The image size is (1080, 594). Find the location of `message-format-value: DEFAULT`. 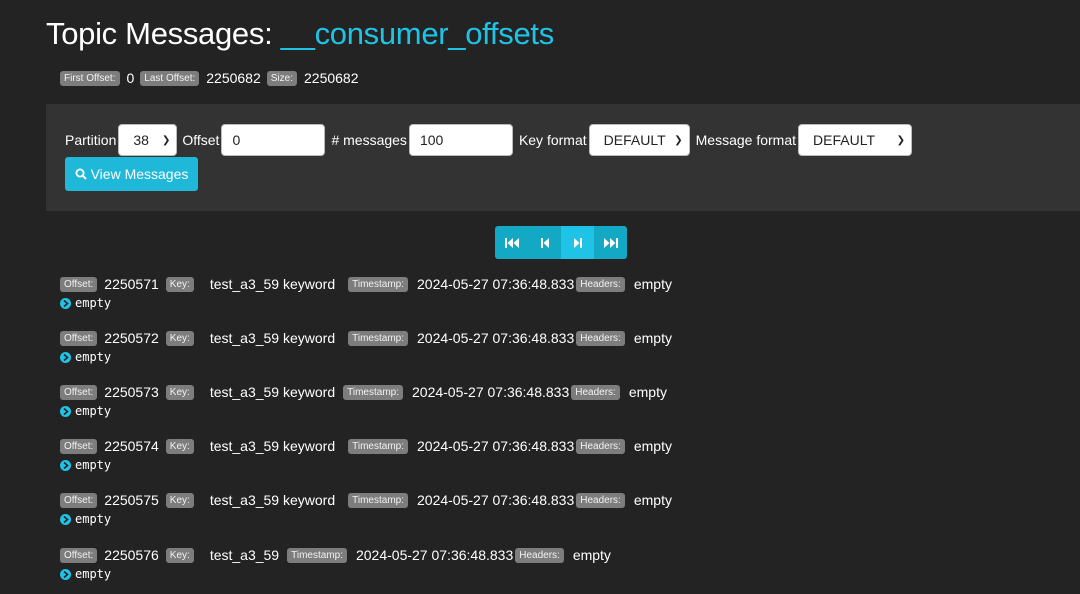

message-format-value: DEFAULT is located at coordinates (844, 140).